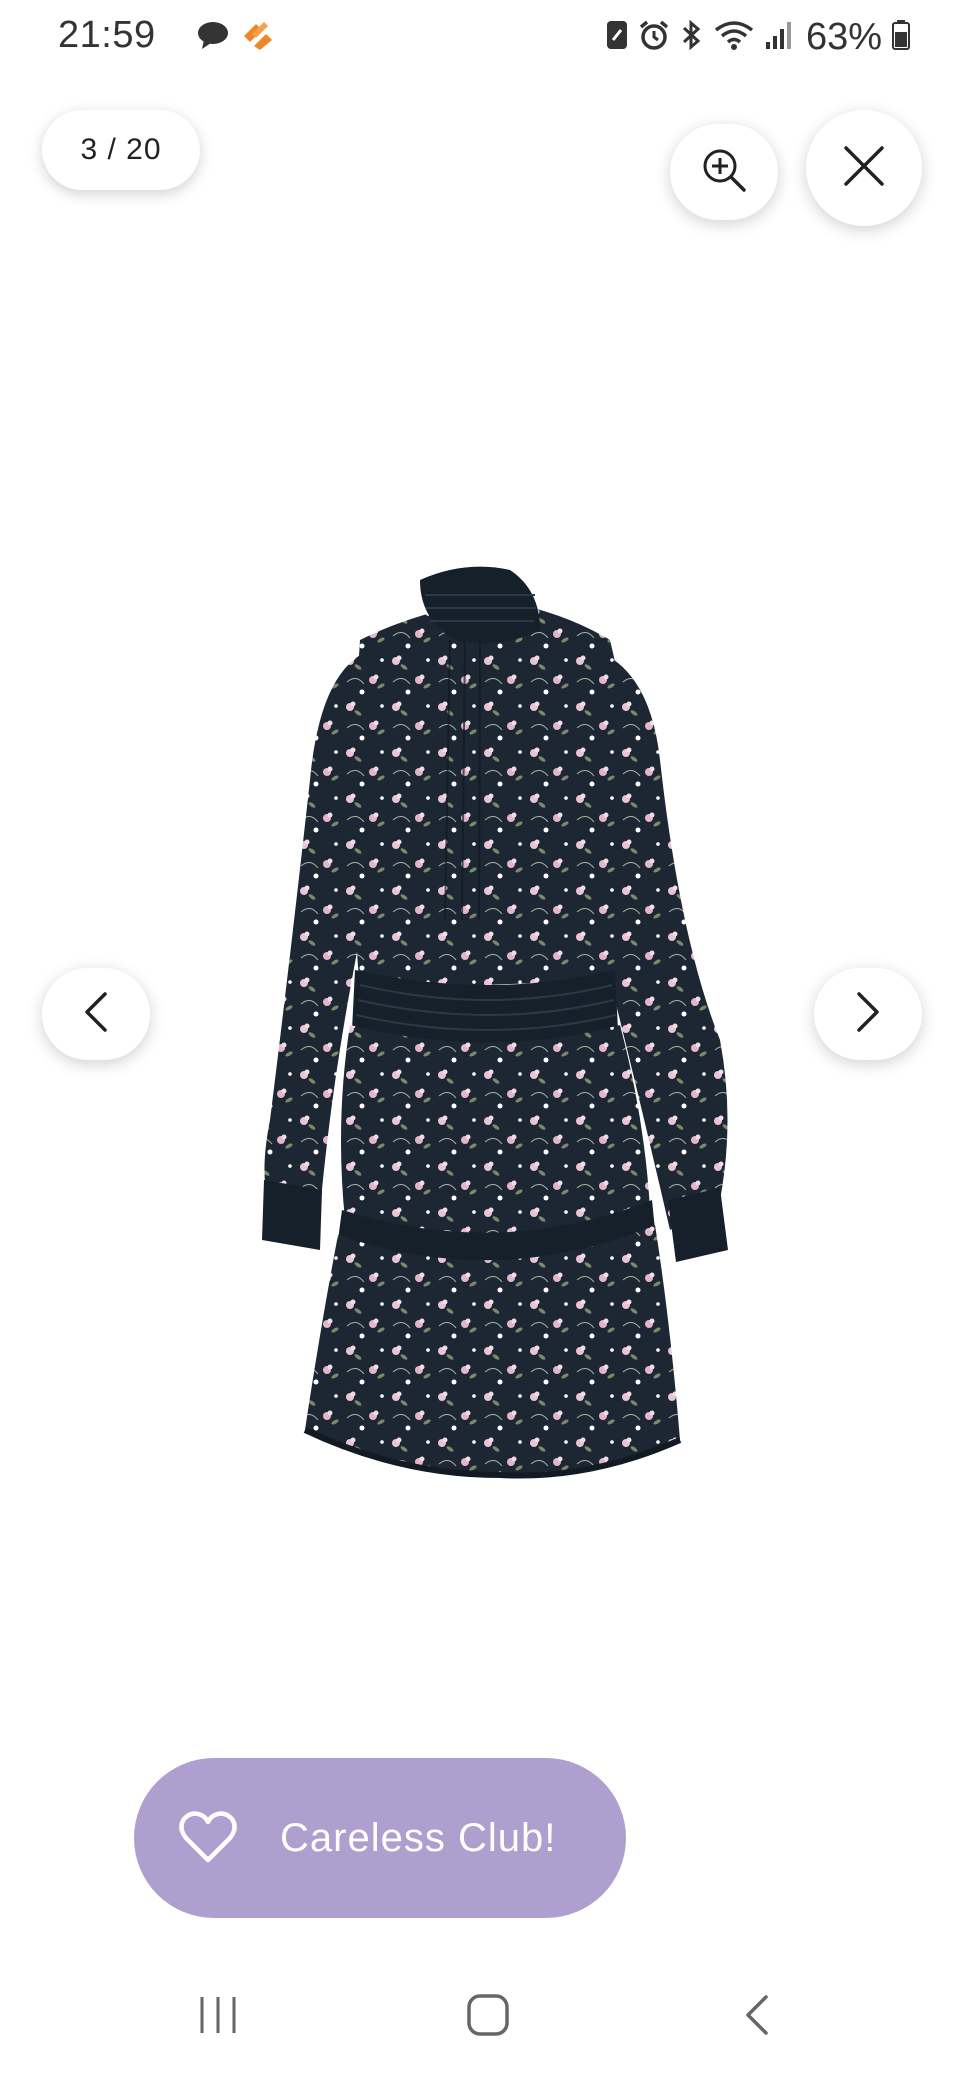 The height and width of the screenshot is (2080, 960). I want to click on careless-club-button: Careless Club!, so click(380, 1838).